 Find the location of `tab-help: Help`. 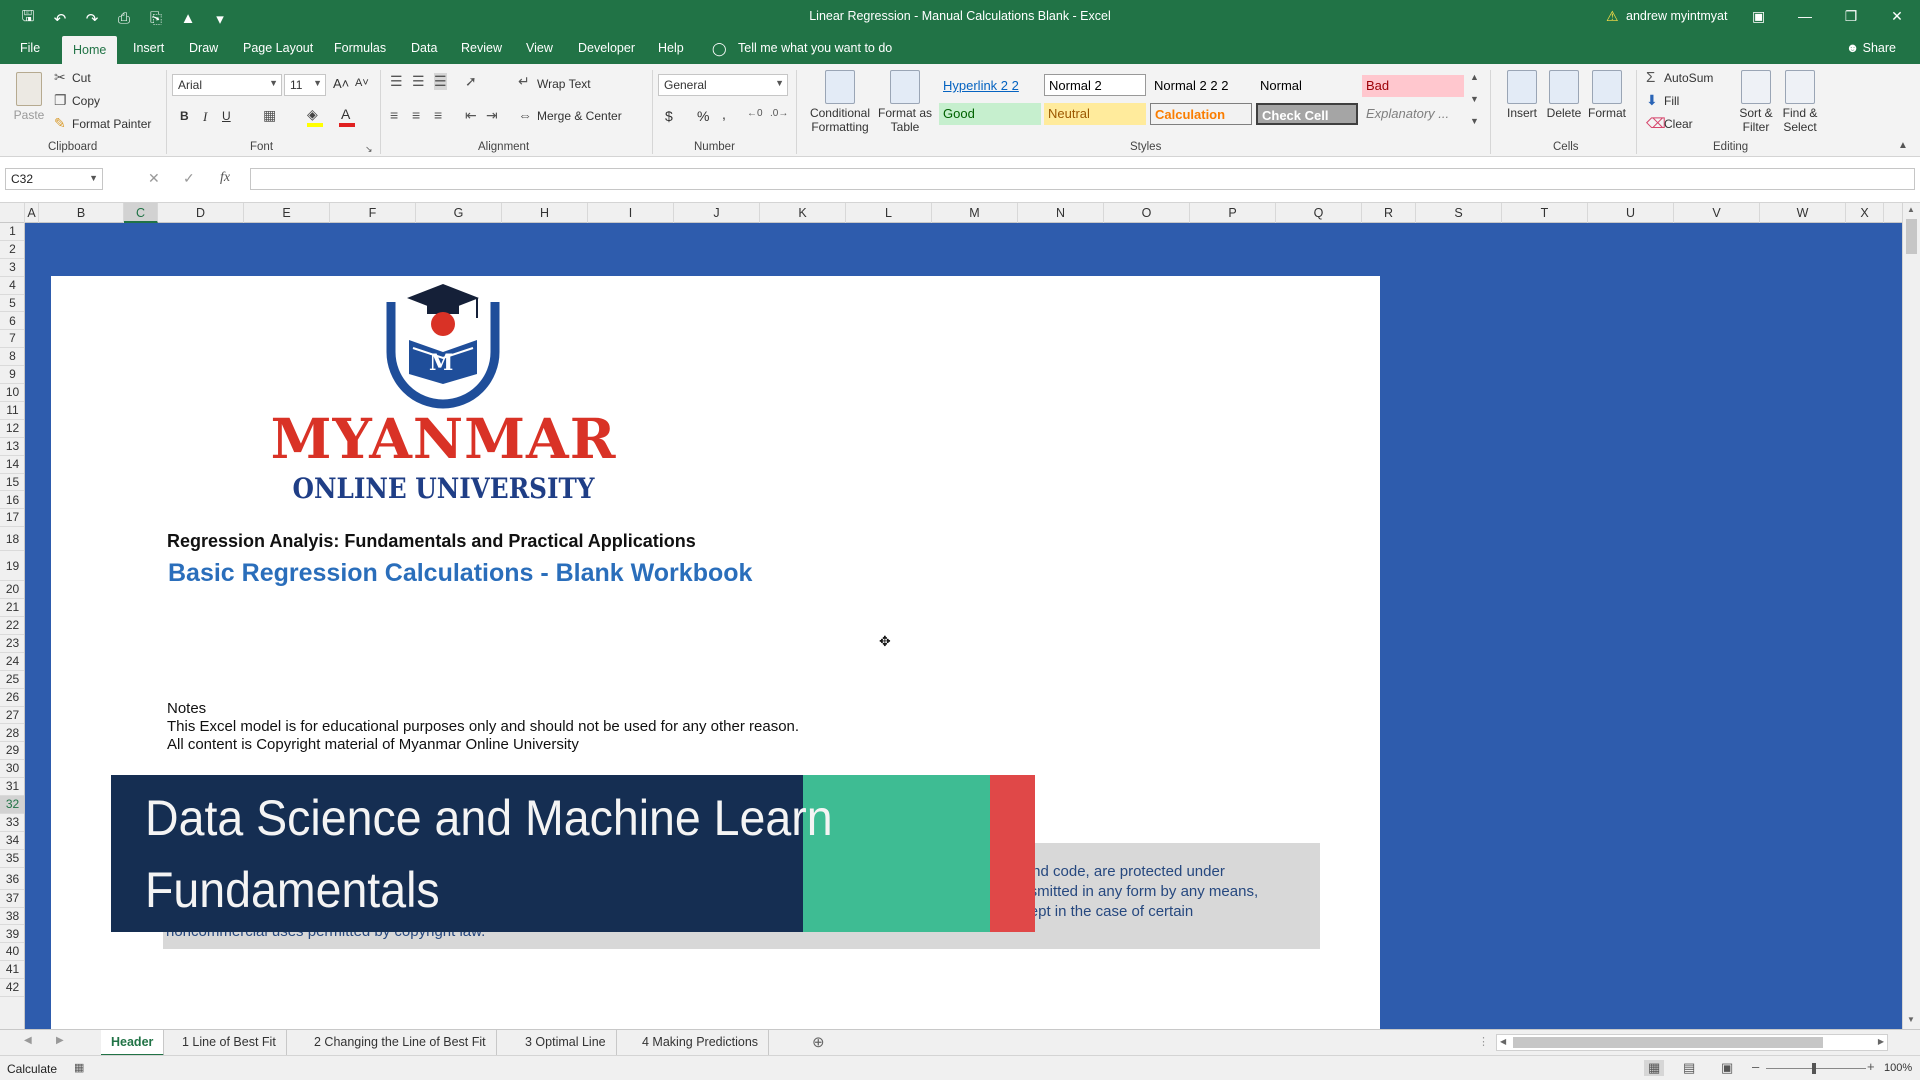

tab-help: Help is located at coordinates (671, 48).